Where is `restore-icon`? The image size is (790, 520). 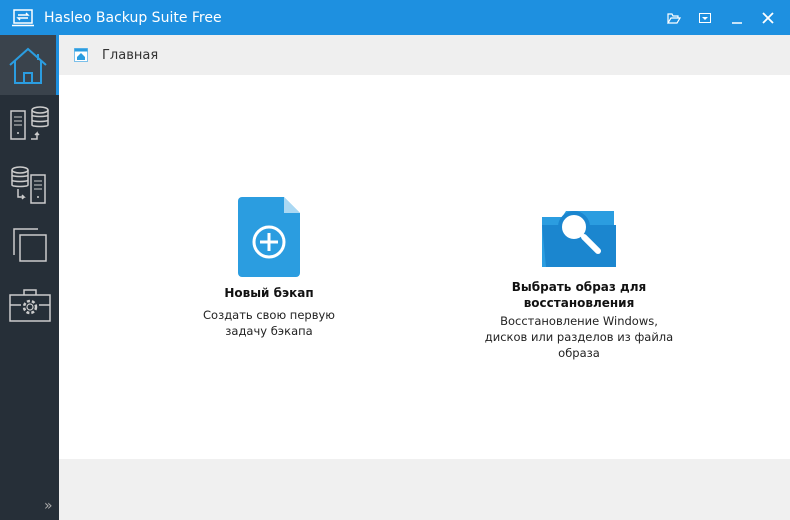 restore-icon is located at coordinates (28, 185).